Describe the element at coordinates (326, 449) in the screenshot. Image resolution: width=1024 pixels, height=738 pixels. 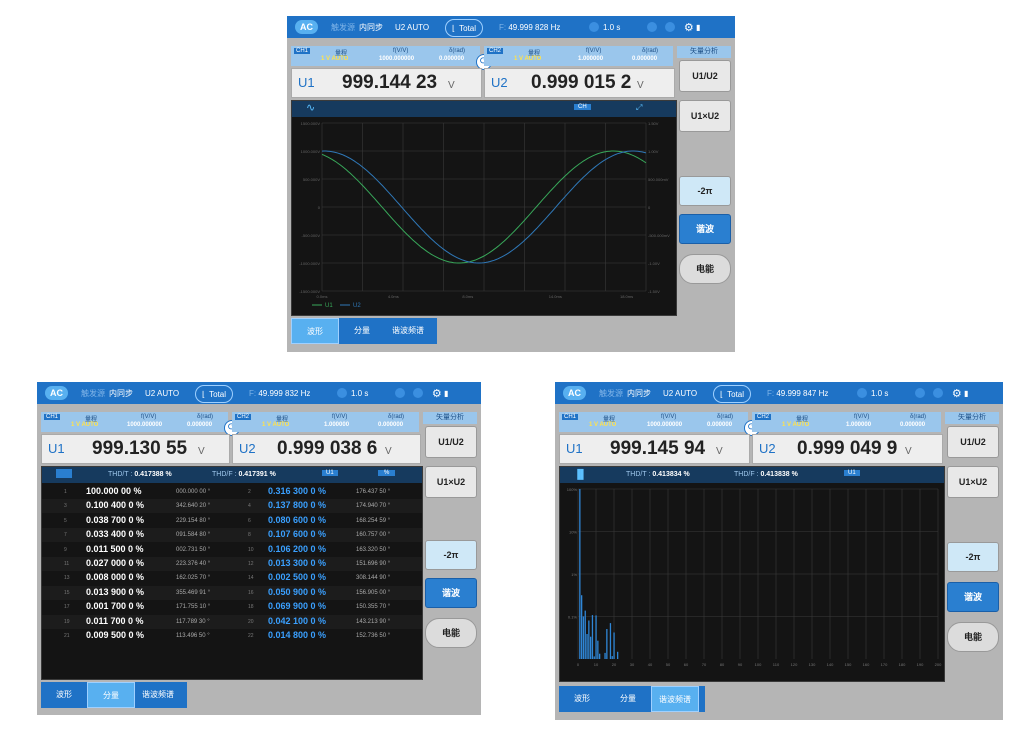
I see `u2-value-box: U2 0.999 038 6 V` at that location.